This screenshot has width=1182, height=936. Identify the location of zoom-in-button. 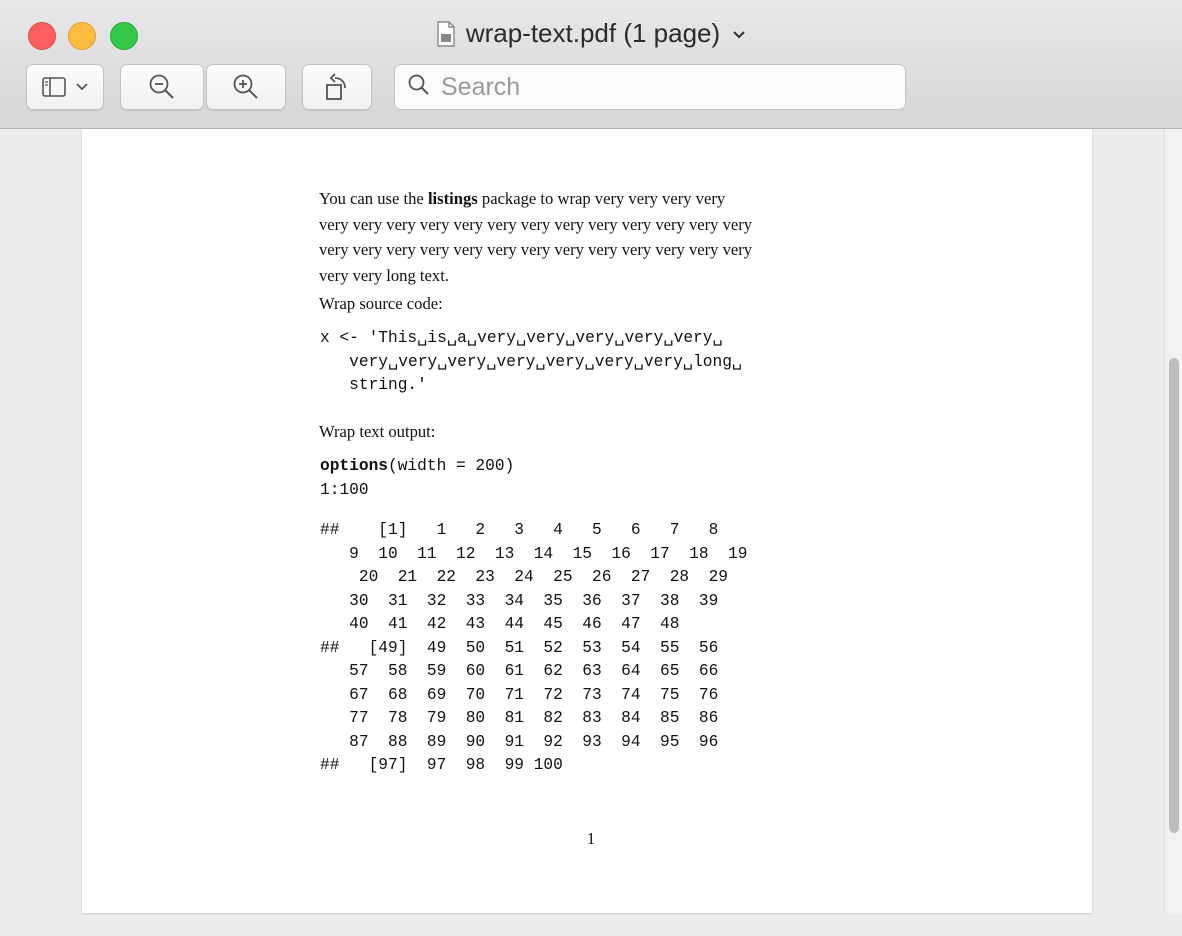
(246, 87).